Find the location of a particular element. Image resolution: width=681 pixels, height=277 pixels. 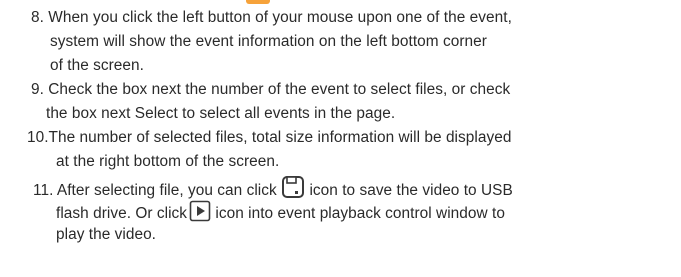

step-8-line-3: of the screen. is located at coordinates (97, 66).